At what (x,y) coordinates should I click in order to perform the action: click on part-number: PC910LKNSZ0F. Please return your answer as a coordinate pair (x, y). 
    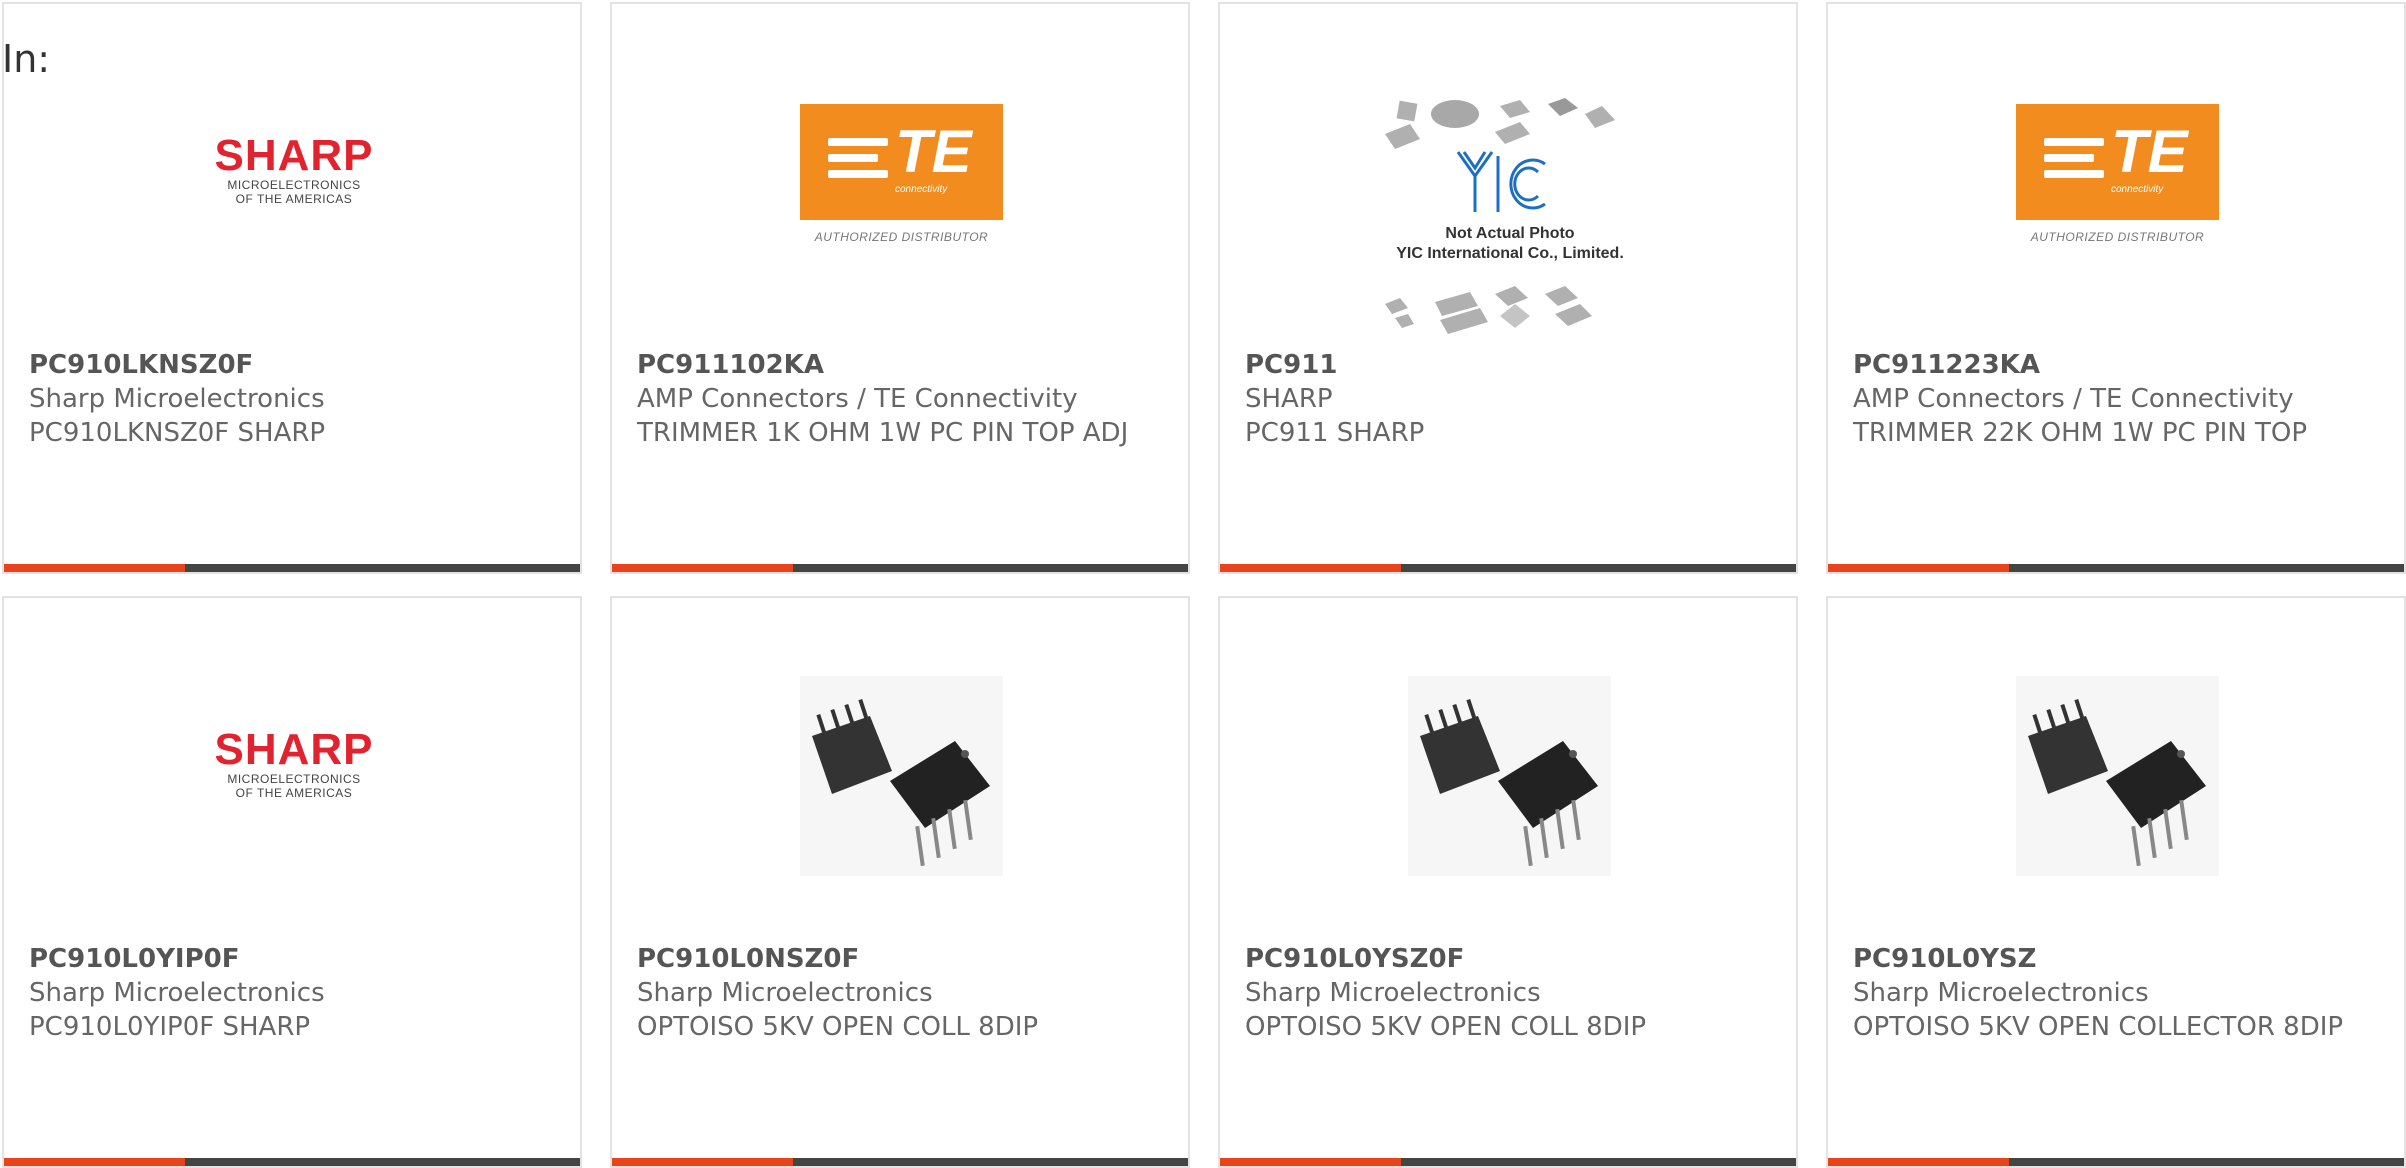
    Looking at the image, I should click on (289, 365).